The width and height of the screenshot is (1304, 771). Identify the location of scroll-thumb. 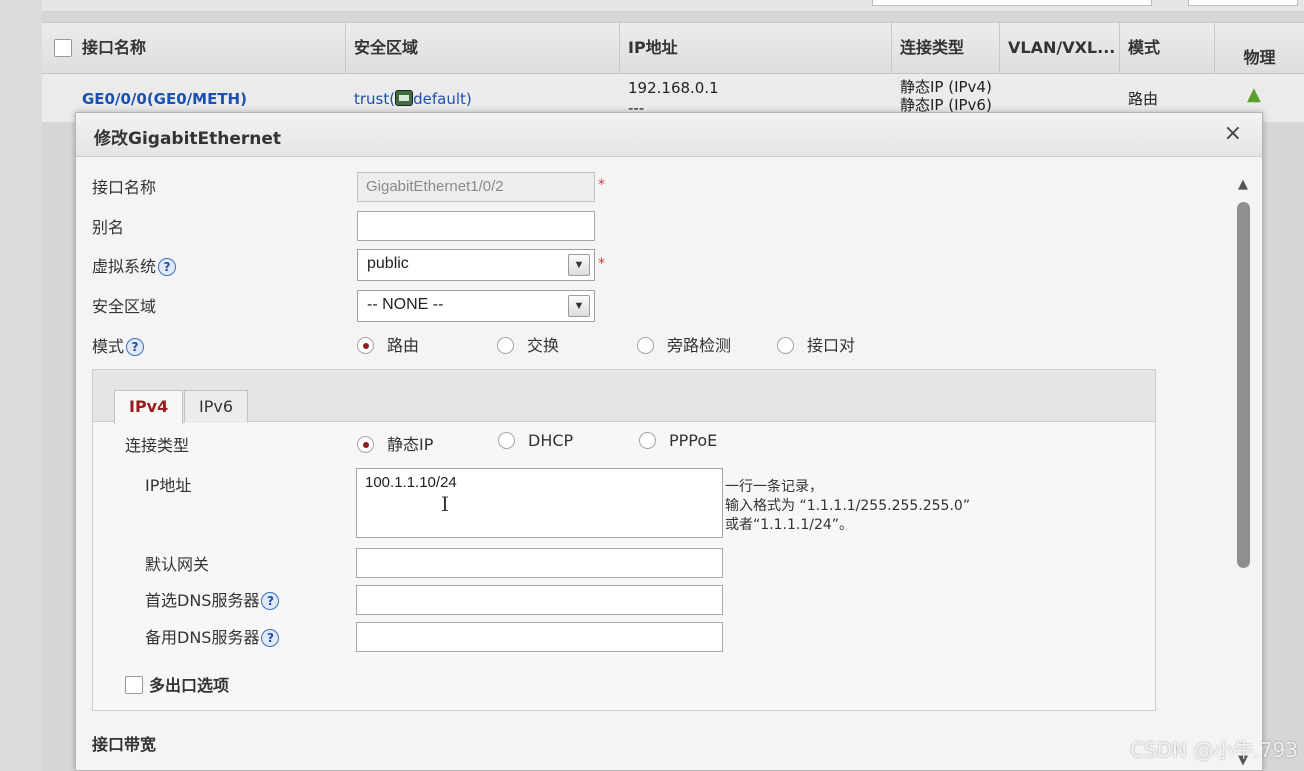
(1243, 385).